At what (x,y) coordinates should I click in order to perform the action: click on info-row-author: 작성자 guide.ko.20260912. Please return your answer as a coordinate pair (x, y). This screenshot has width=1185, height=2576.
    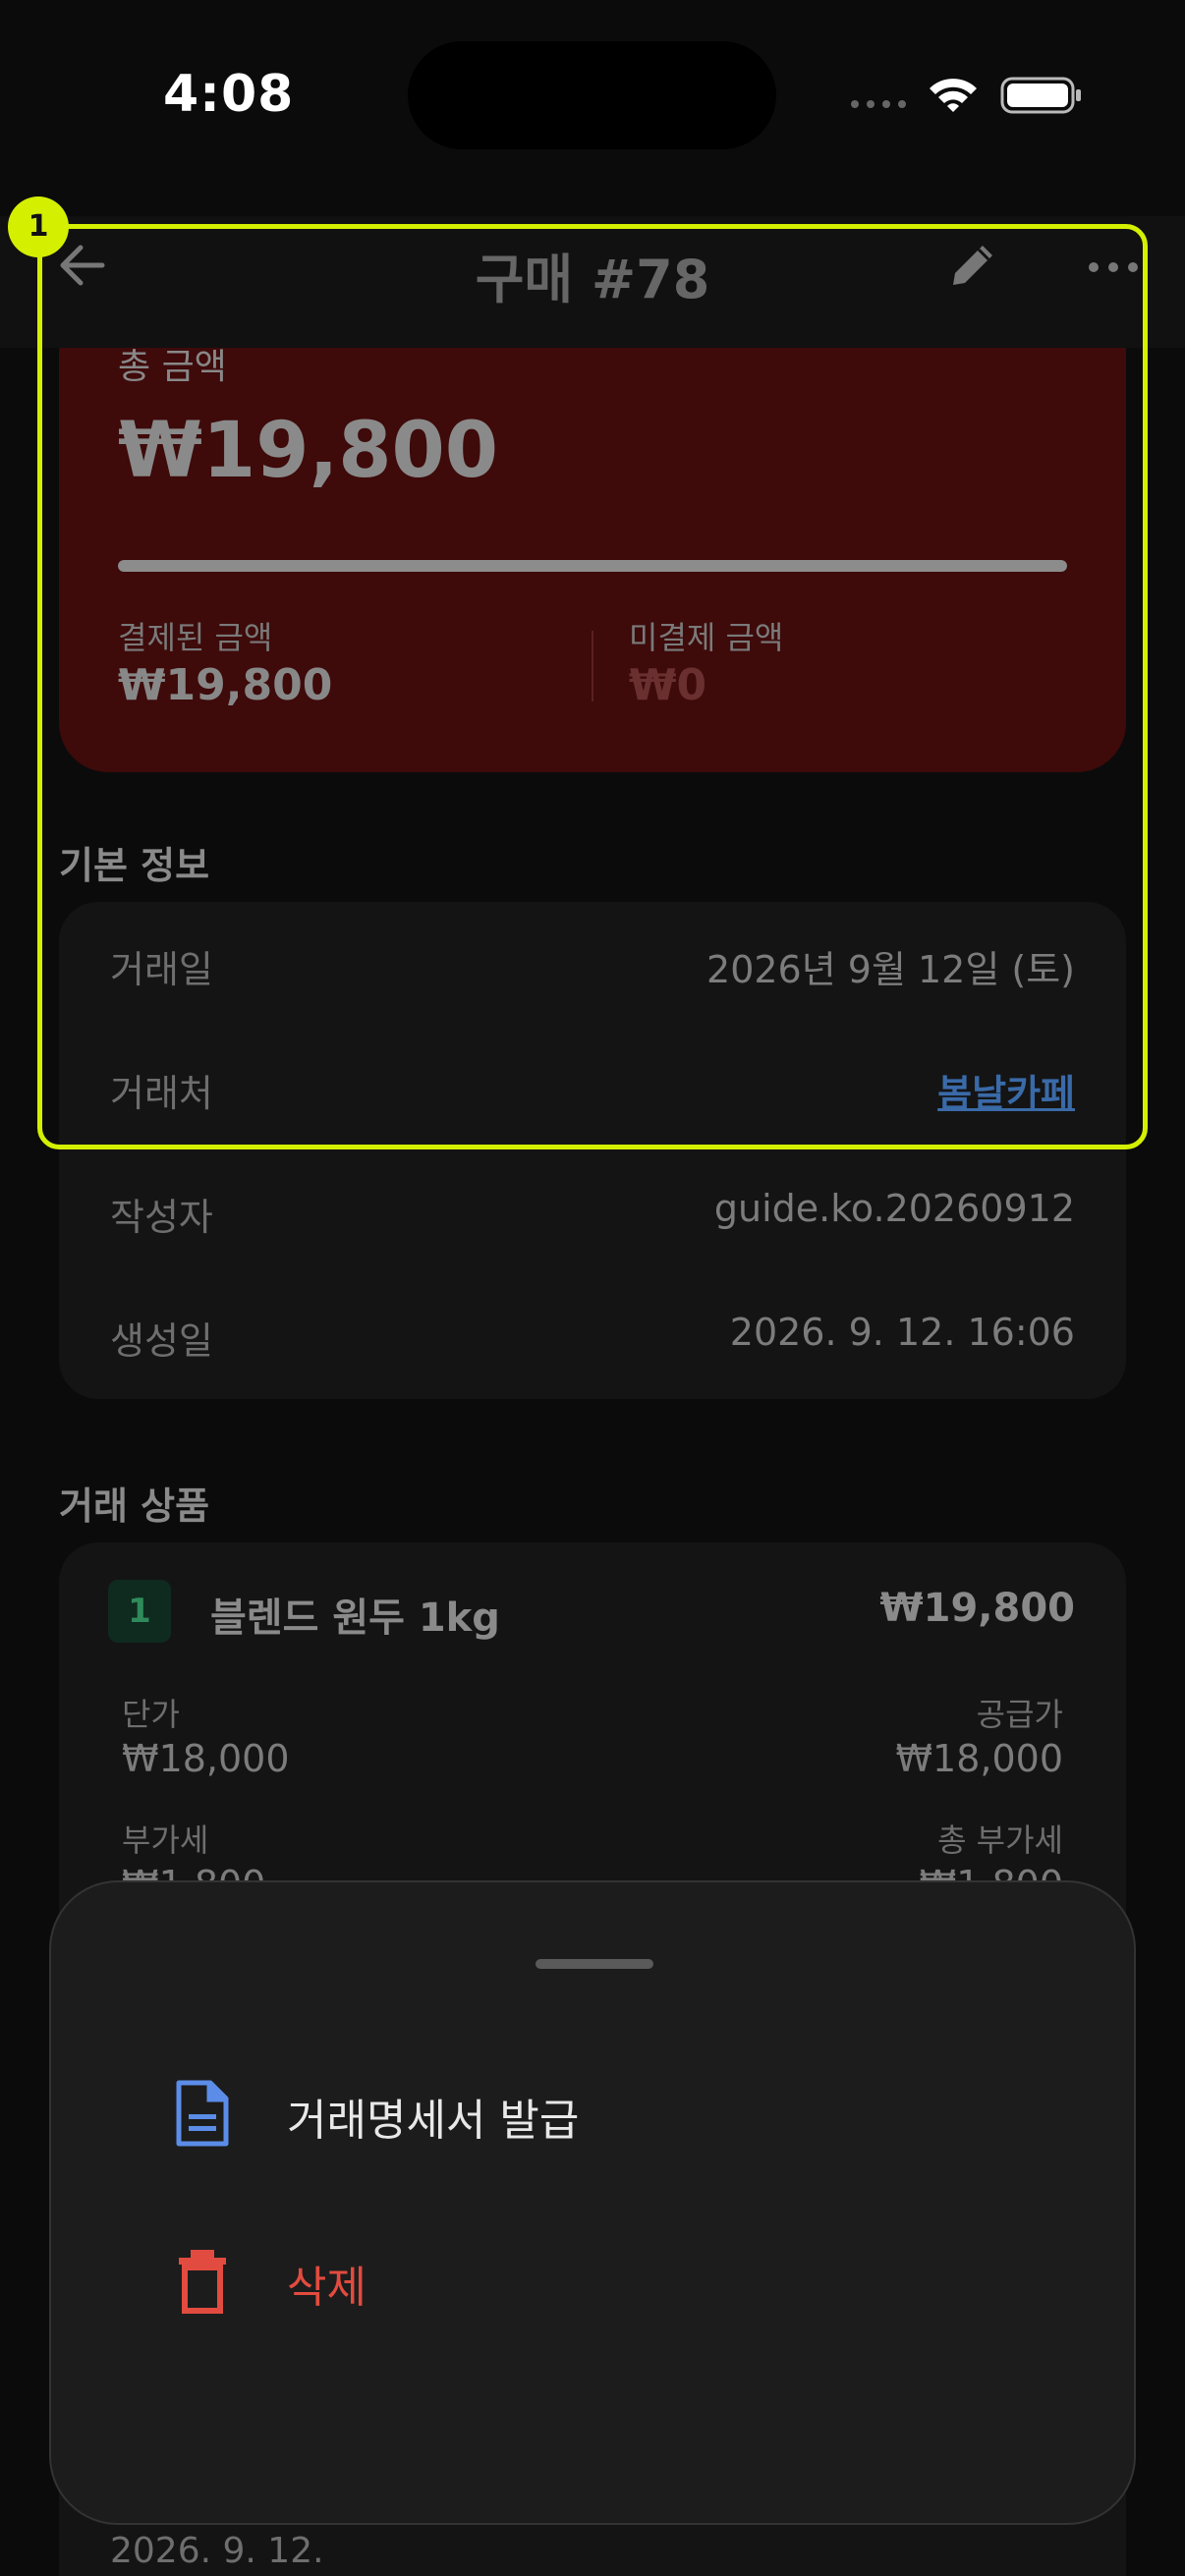
    Looking at the image, I should click on (592, 1211).